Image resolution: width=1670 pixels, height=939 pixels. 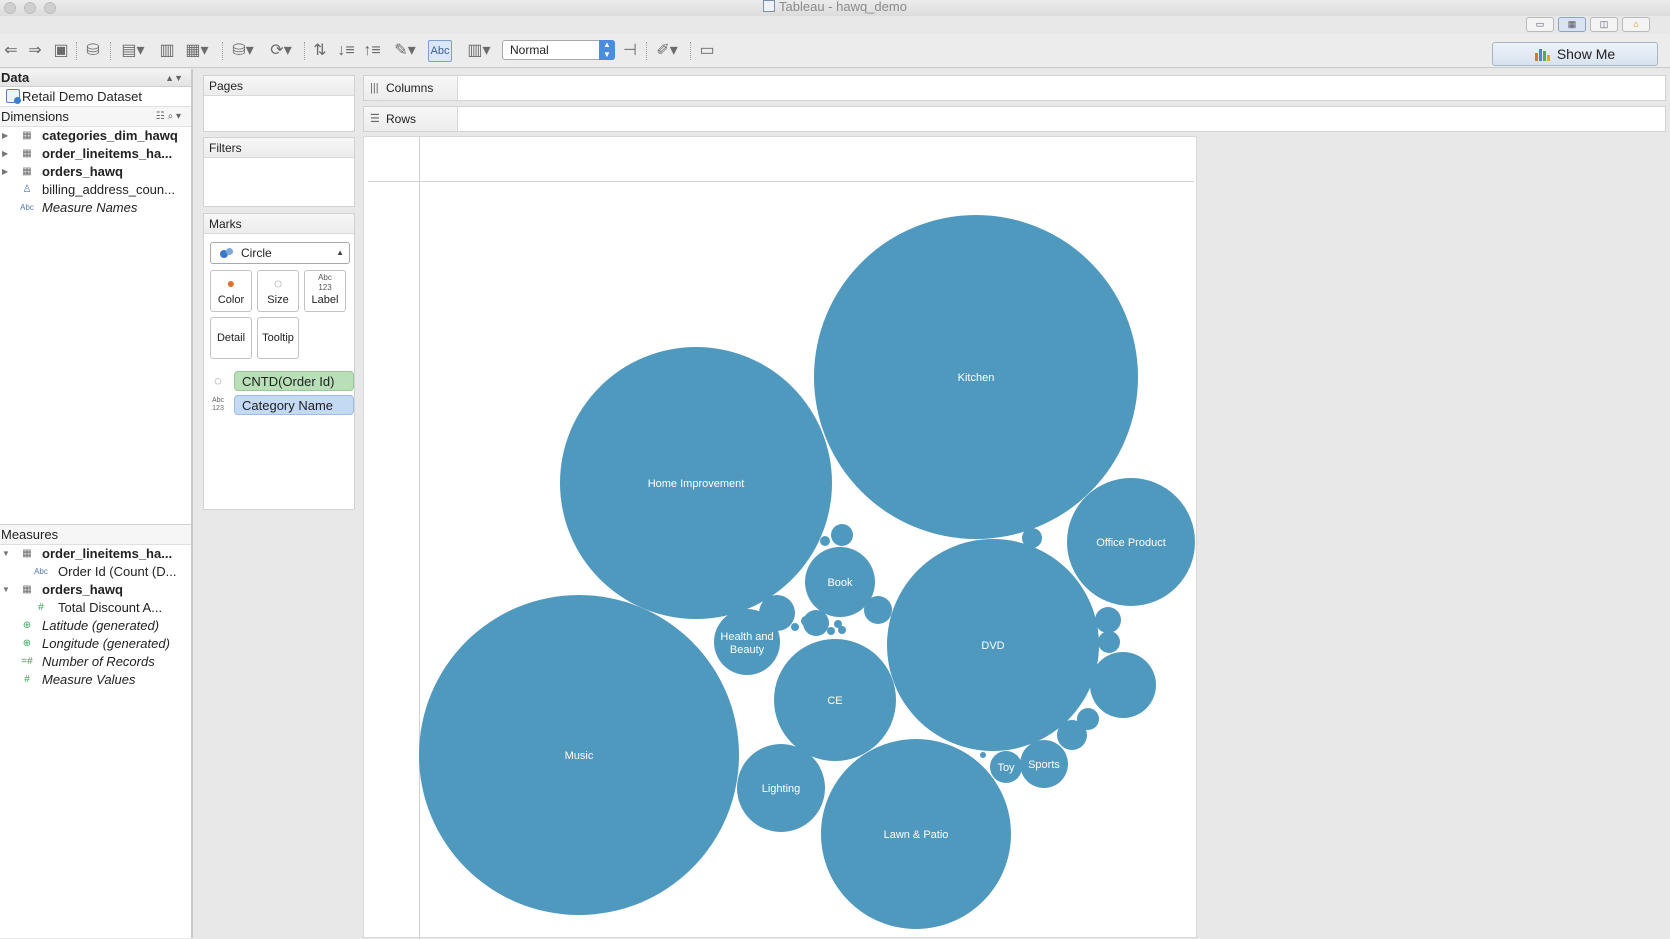 What do you see at coordinates (1542, 56) in the screenshot?
I see `bar-chart-icon` at bounding box center [1542, 56].